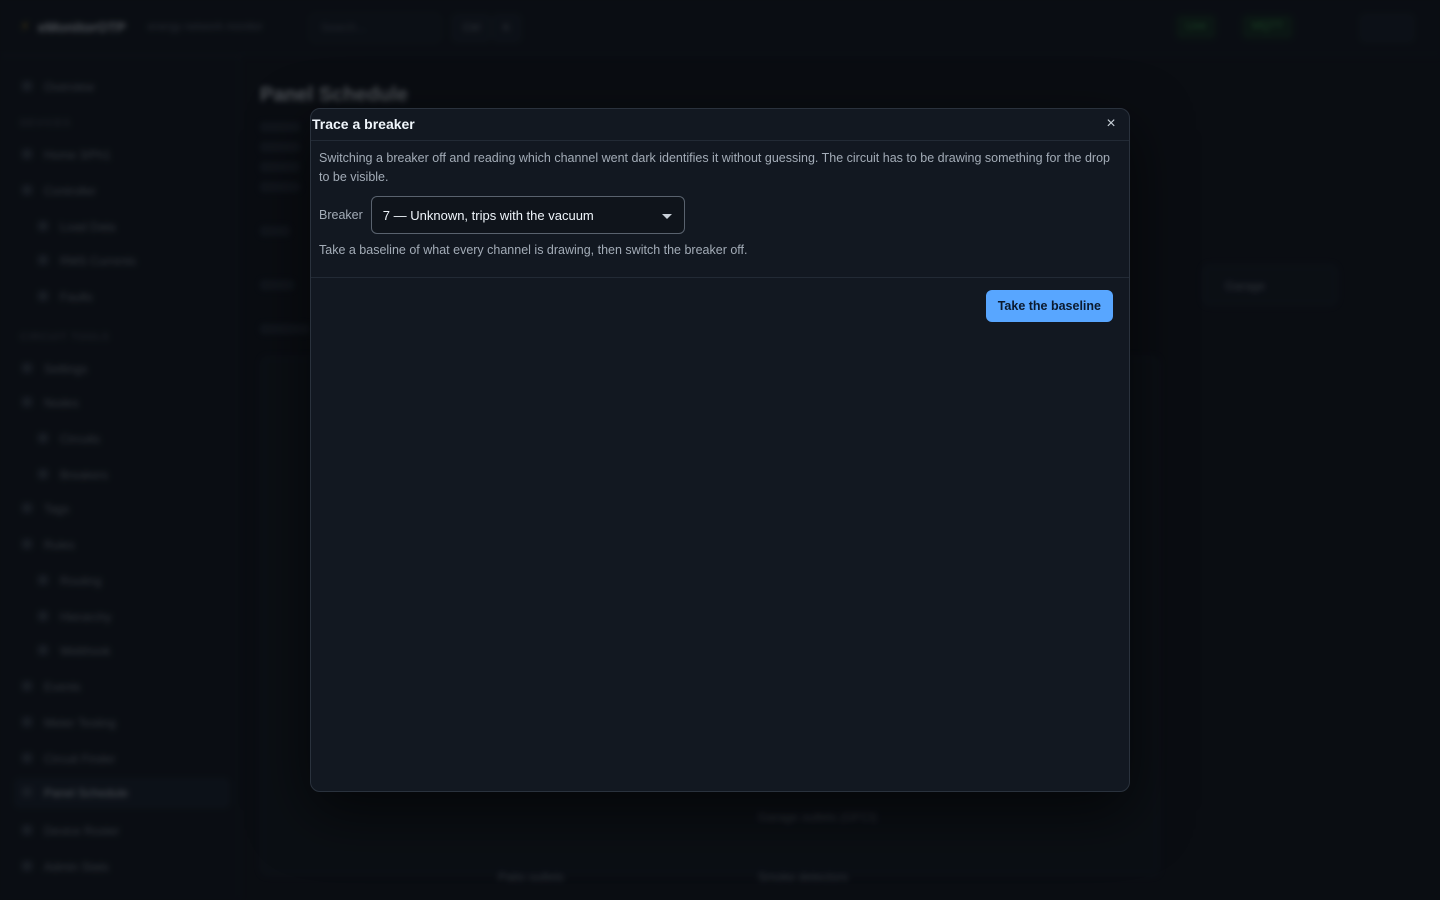 The image size is (1440, 900). Describe the element at coordinates (488, 215) in the screenshot. I see `breaker-select-value: 7 — Unknown, trips with the vacuum` at that location.